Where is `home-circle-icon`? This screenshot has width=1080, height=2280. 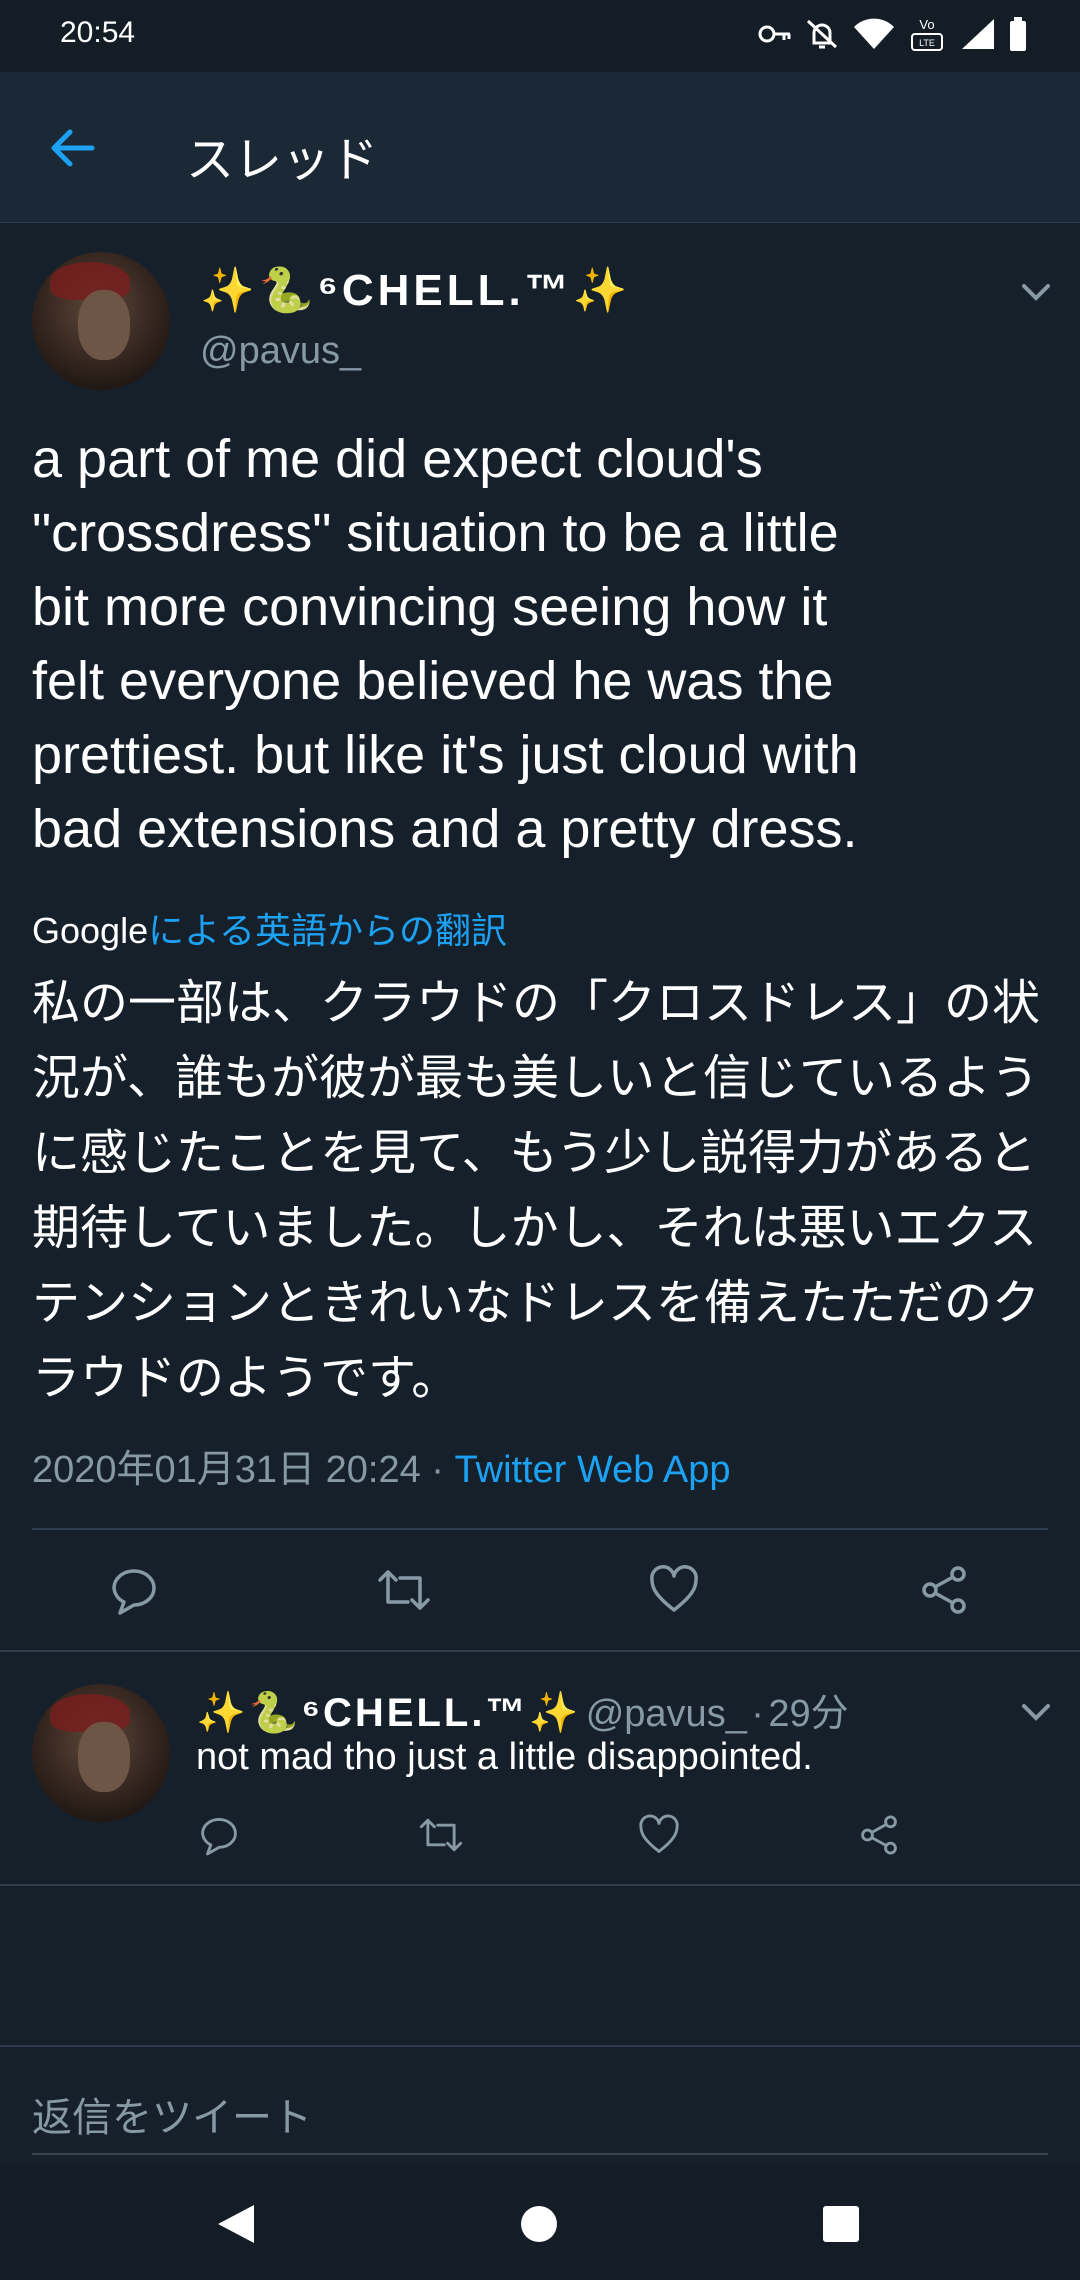 home-circle-icon is located at coordinates (539, 2224).